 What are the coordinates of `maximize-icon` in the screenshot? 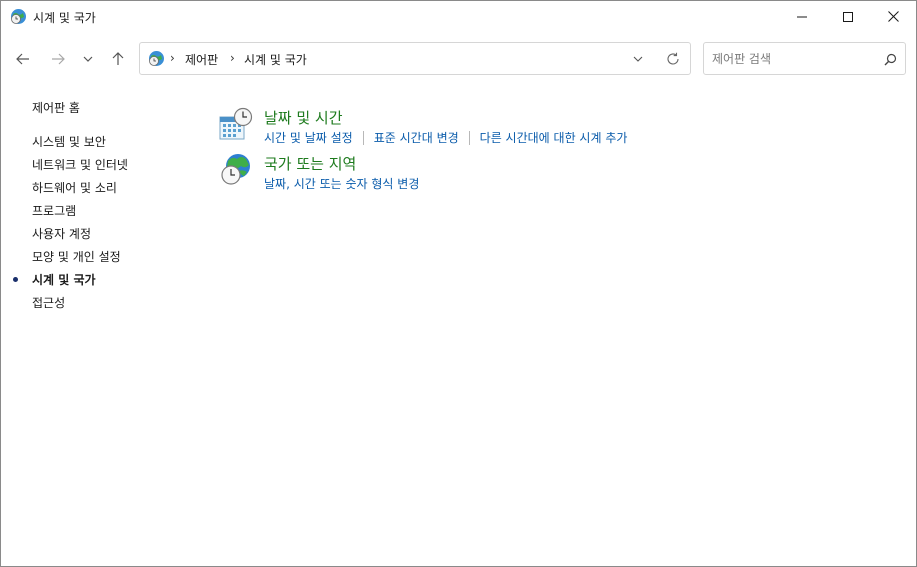 It's located at (848, 16).